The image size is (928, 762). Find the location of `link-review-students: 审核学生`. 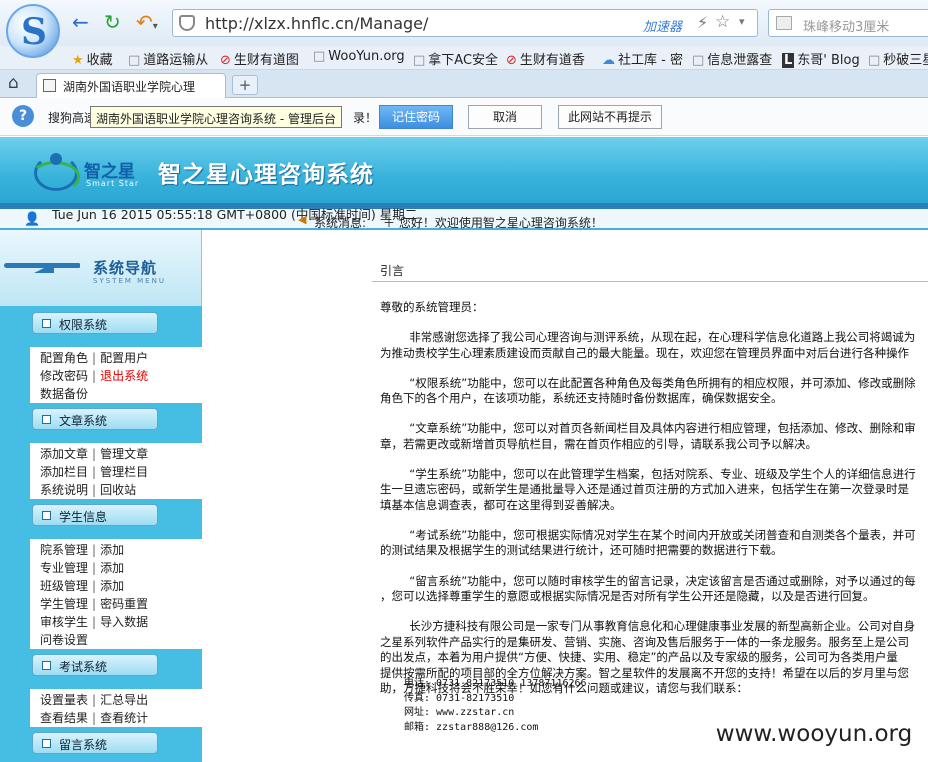

link-review-students: 审核学生 is located at coordinates (64, 622).